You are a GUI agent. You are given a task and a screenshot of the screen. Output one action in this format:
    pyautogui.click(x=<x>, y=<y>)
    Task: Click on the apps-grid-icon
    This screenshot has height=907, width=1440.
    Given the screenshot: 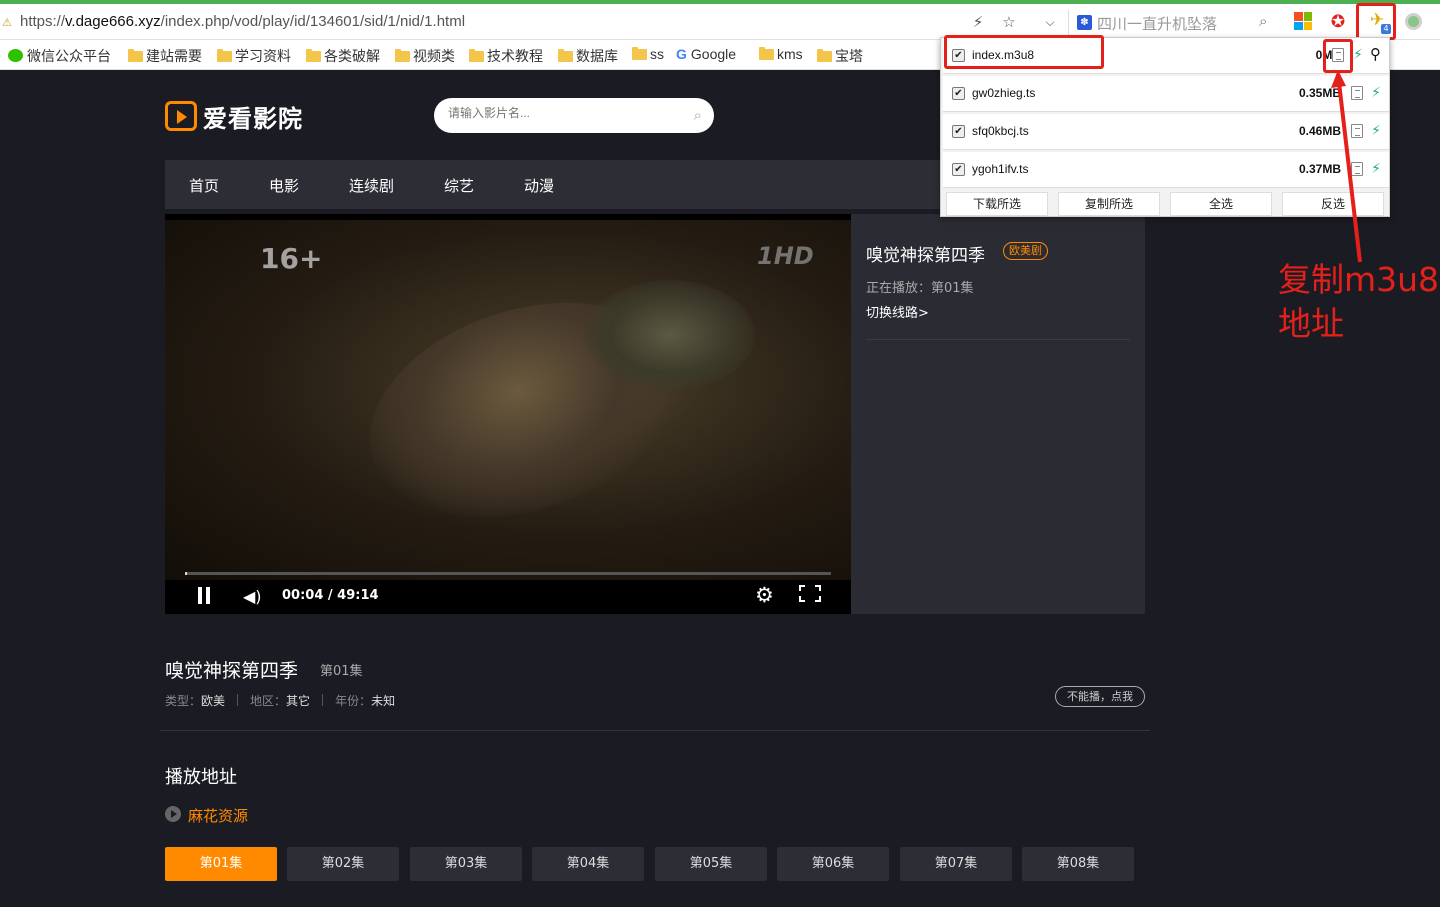 What is the action you would take?
    pyautogui.click(x=1303, y=21)
    